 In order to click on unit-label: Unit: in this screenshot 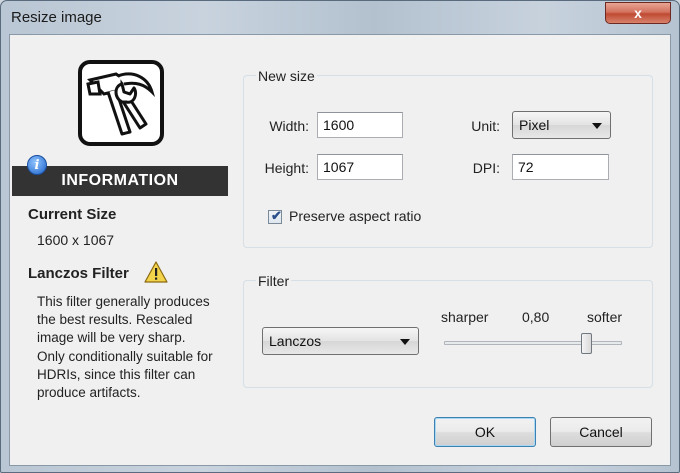, I will do `click(485, 126)`.